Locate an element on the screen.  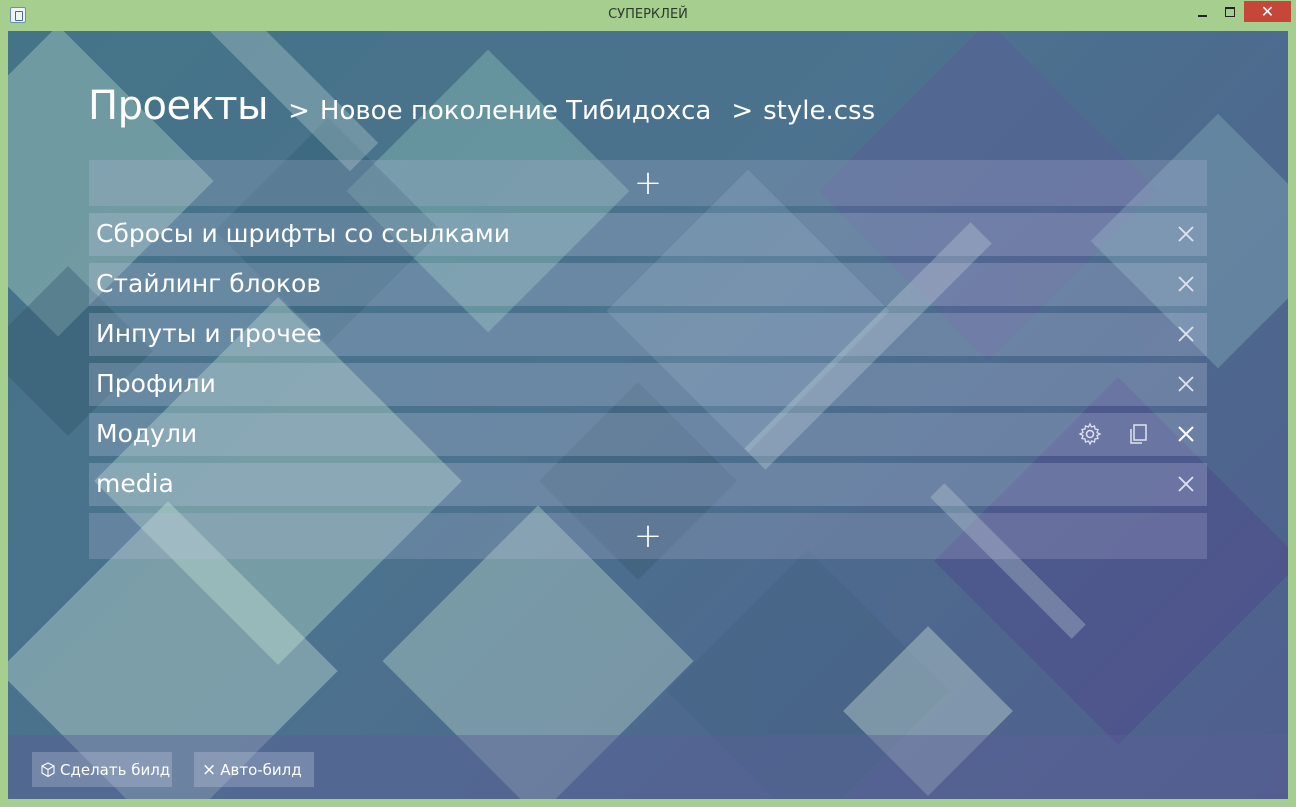
close-icon: × is located at coordinates (209, 769).